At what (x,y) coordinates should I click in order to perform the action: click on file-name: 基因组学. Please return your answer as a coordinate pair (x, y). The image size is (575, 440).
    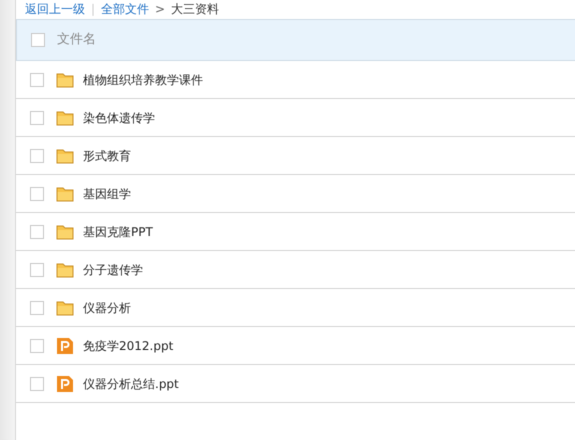
    Looking at the image, I should click on (107, 193).